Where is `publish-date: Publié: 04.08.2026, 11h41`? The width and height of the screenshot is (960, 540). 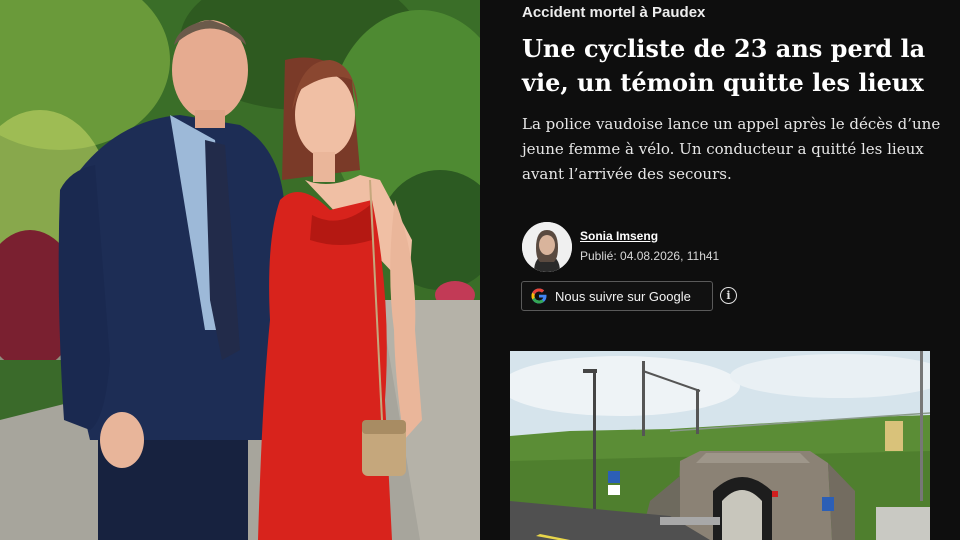
publish-date: Publié: 04.08.2026, 11h41 is located at coordinates (650, 256).